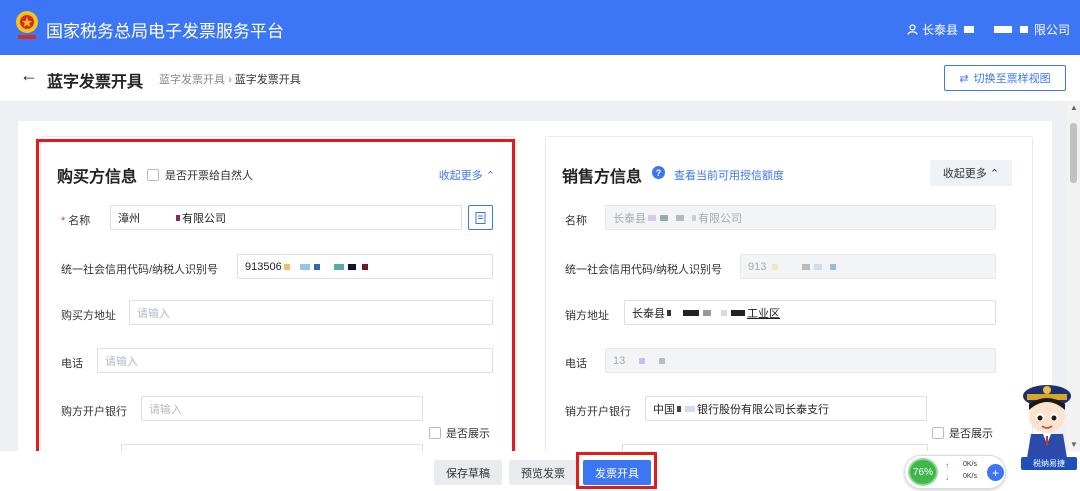 This screenshot has width=1080, height=491. I want to click on seller-bank-label: 销方开户银行, so click(598, 412).